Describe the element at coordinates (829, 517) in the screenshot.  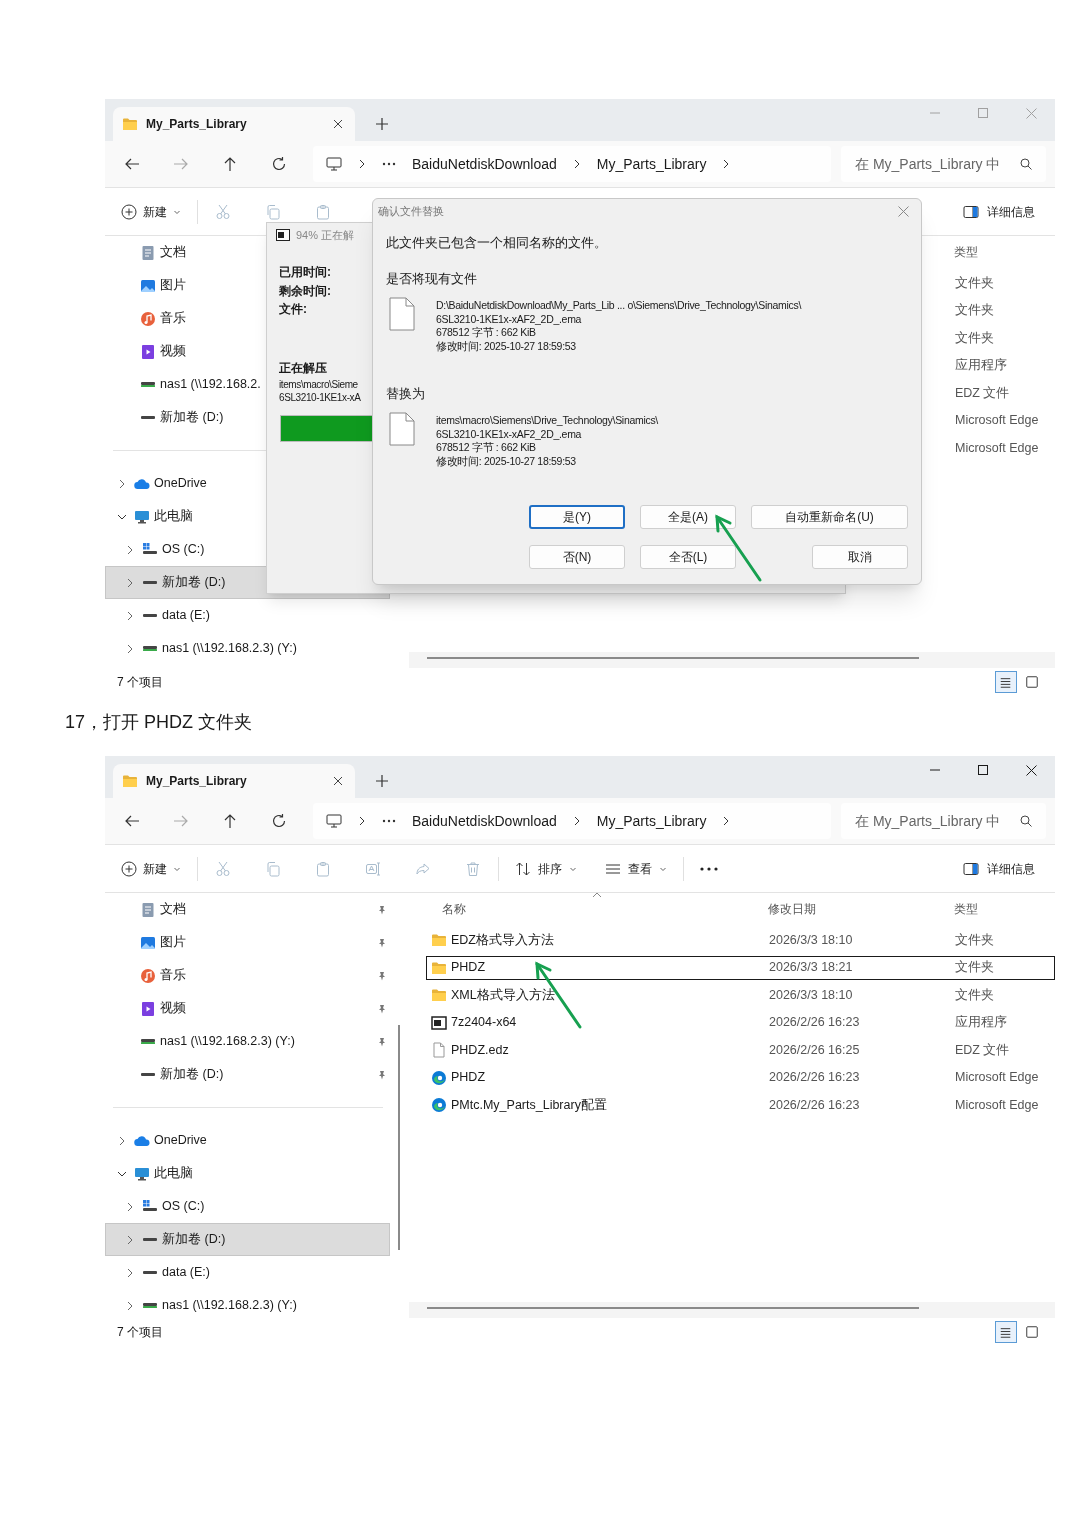
I see `dialog-button: 自动重新命名(U)` at that location.